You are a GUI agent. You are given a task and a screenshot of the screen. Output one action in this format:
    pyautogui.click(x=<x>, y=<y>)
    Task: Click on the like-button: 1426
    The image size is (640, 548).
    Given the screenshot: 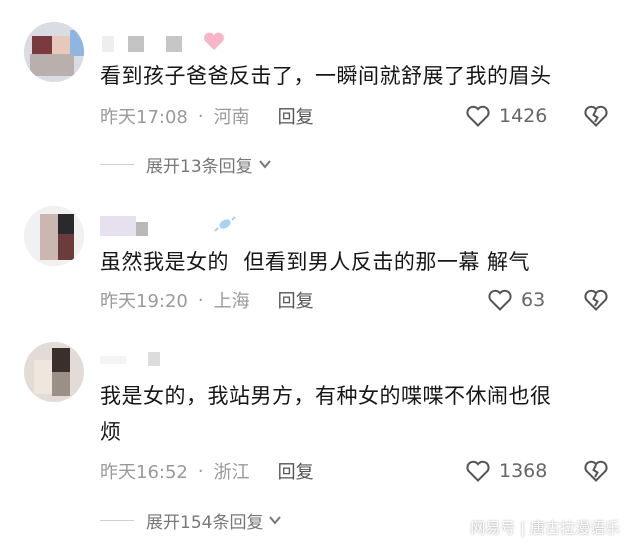 What is the action you would take?
    pyautogui.click(x=506, y=116)
    